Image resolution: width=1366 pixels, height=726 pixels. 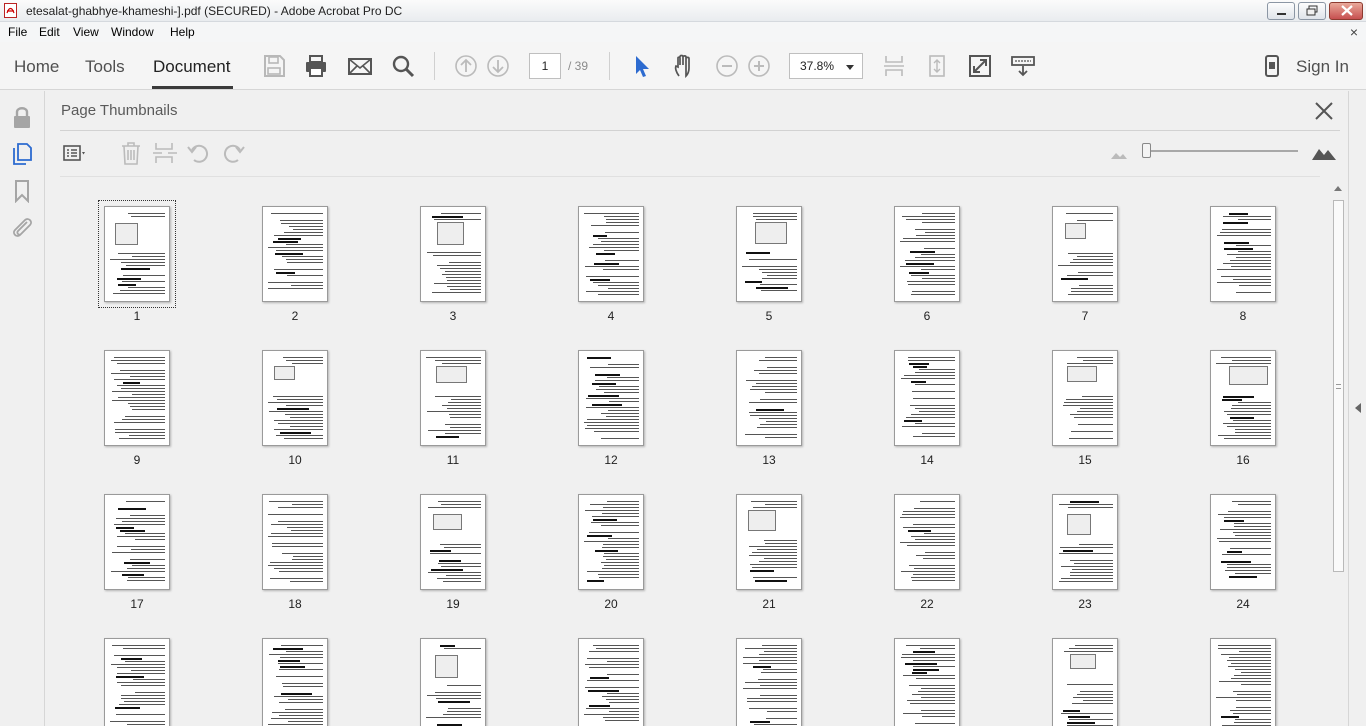 What do you see at coordinates (17, 32) in the screenshot?
I see `menu-file: File` at bounding box center [17, 32].